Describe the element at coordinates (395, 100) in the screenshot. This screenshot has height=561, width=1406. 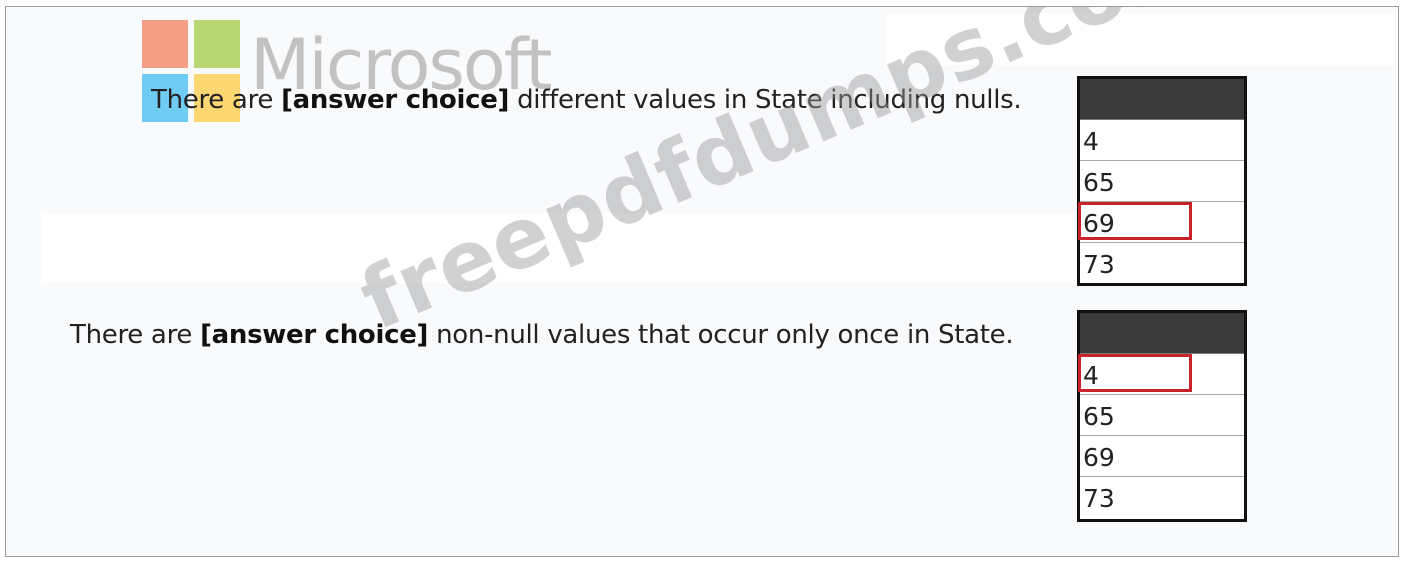
I see `statement-1-answer-placeholder: [answer choice]` at that location.